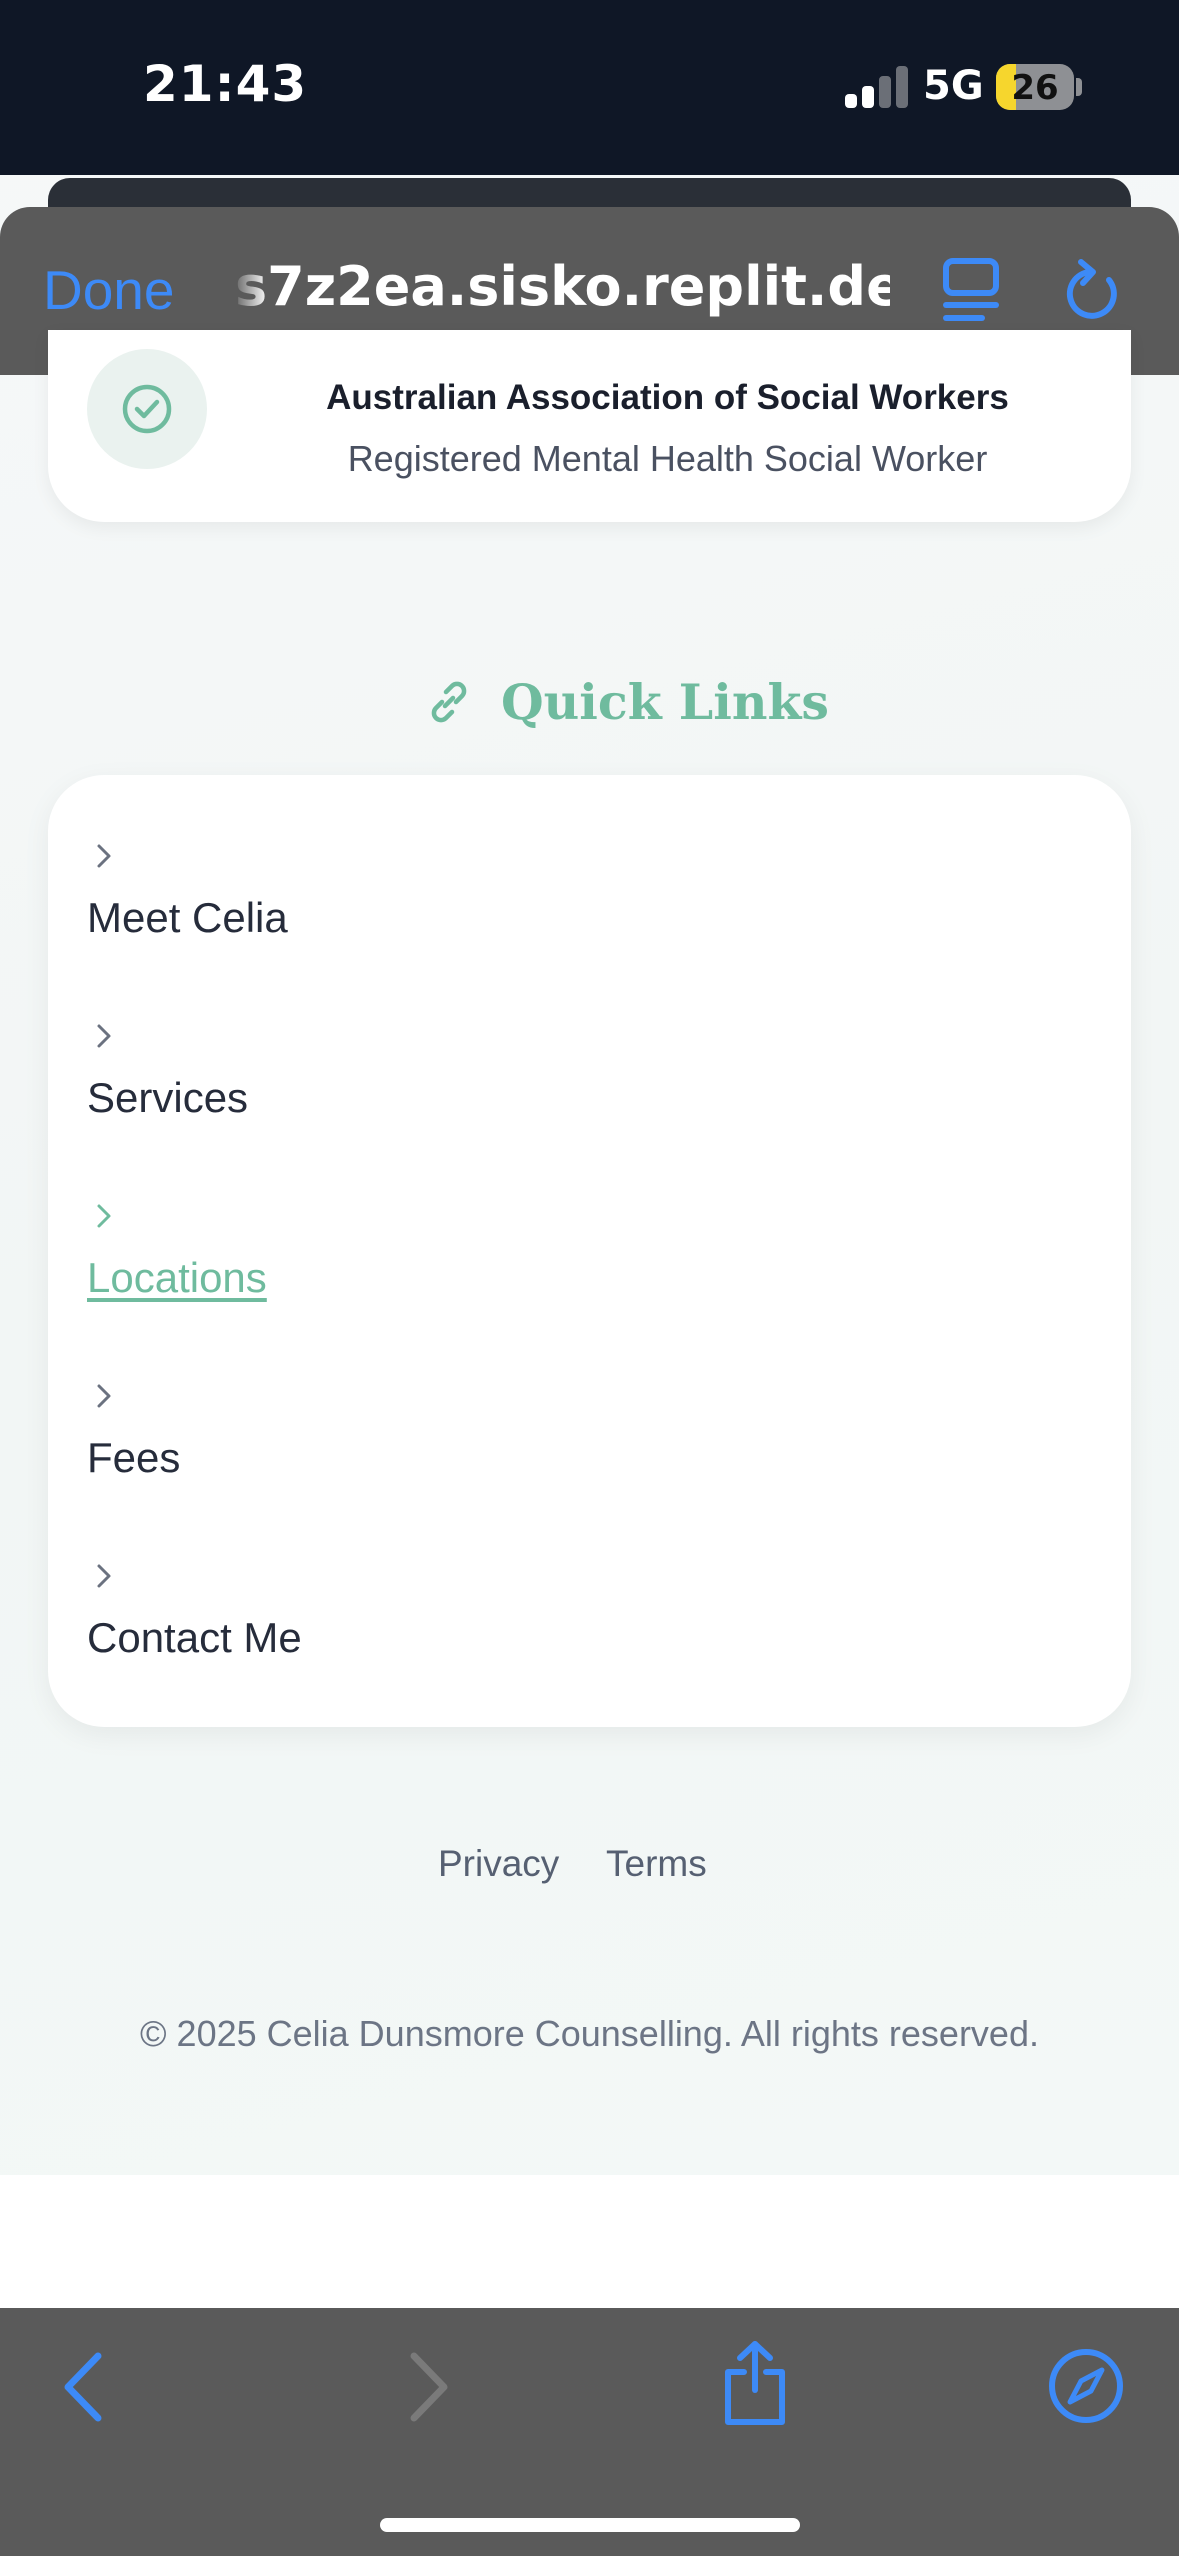  I want to click on credential-title: Australian Association of Social Workers, so click(667, 397).